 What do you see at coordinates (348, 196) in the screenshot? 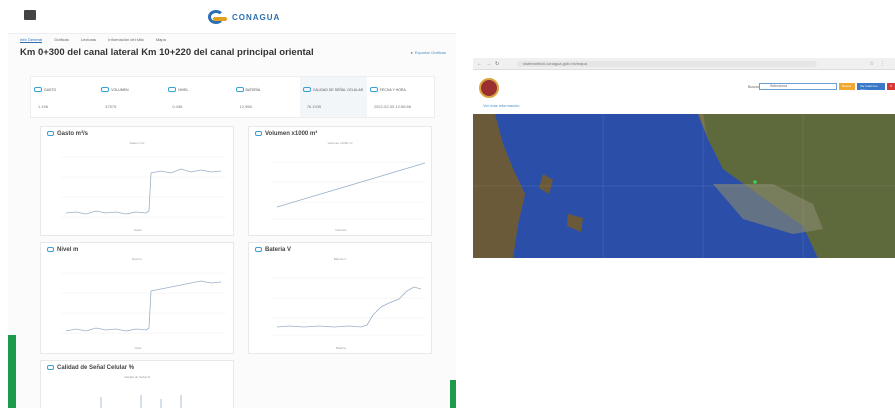
I see `volumen-chart: Volumen` at bounding box center [348, 196].